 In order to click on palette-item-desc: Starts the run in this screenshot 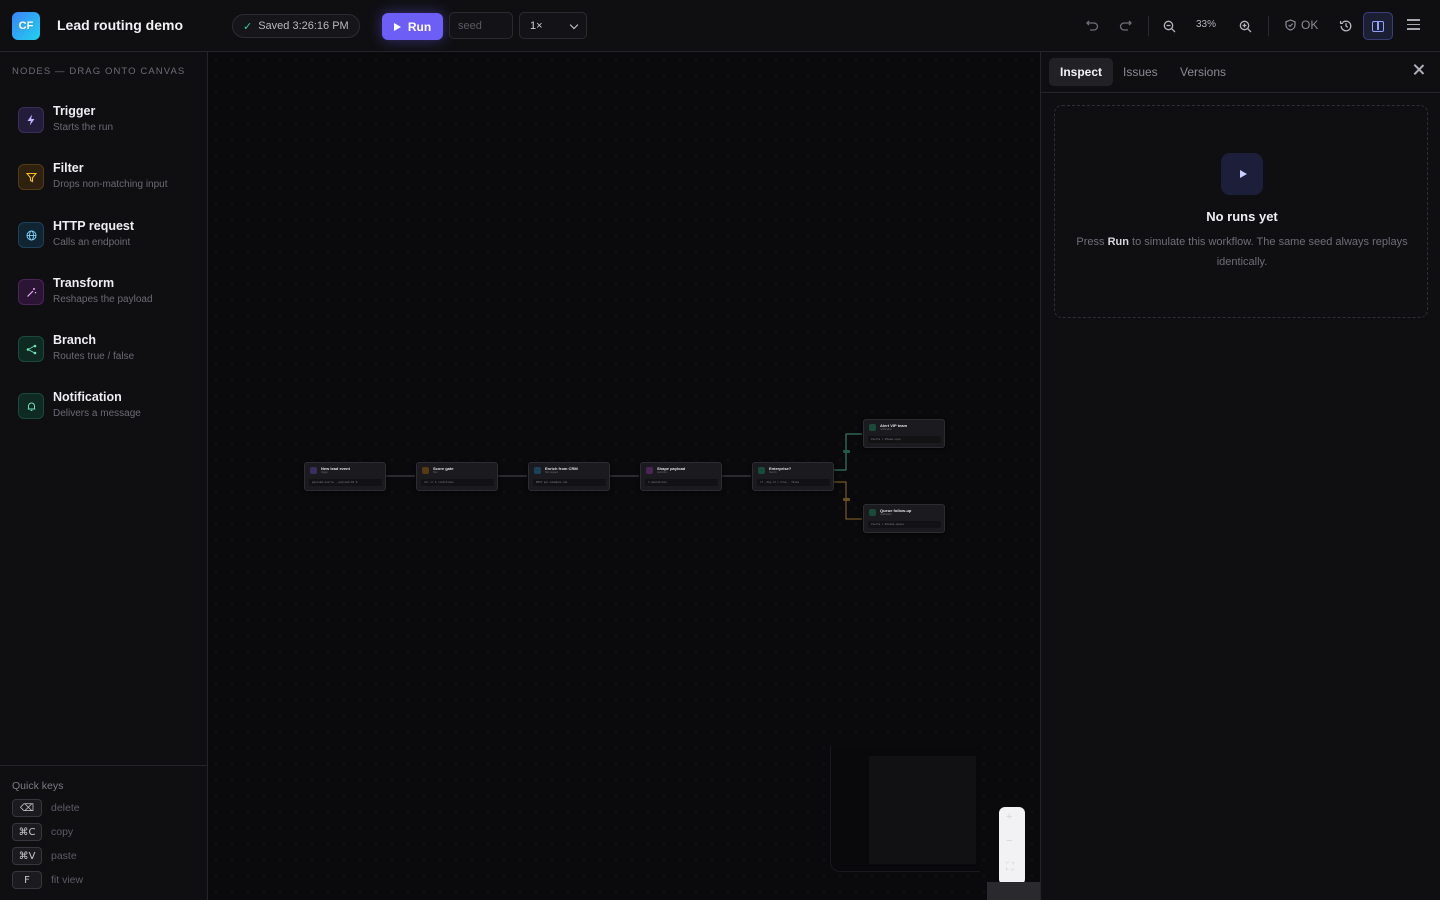, I will do `click(83, 127)`.